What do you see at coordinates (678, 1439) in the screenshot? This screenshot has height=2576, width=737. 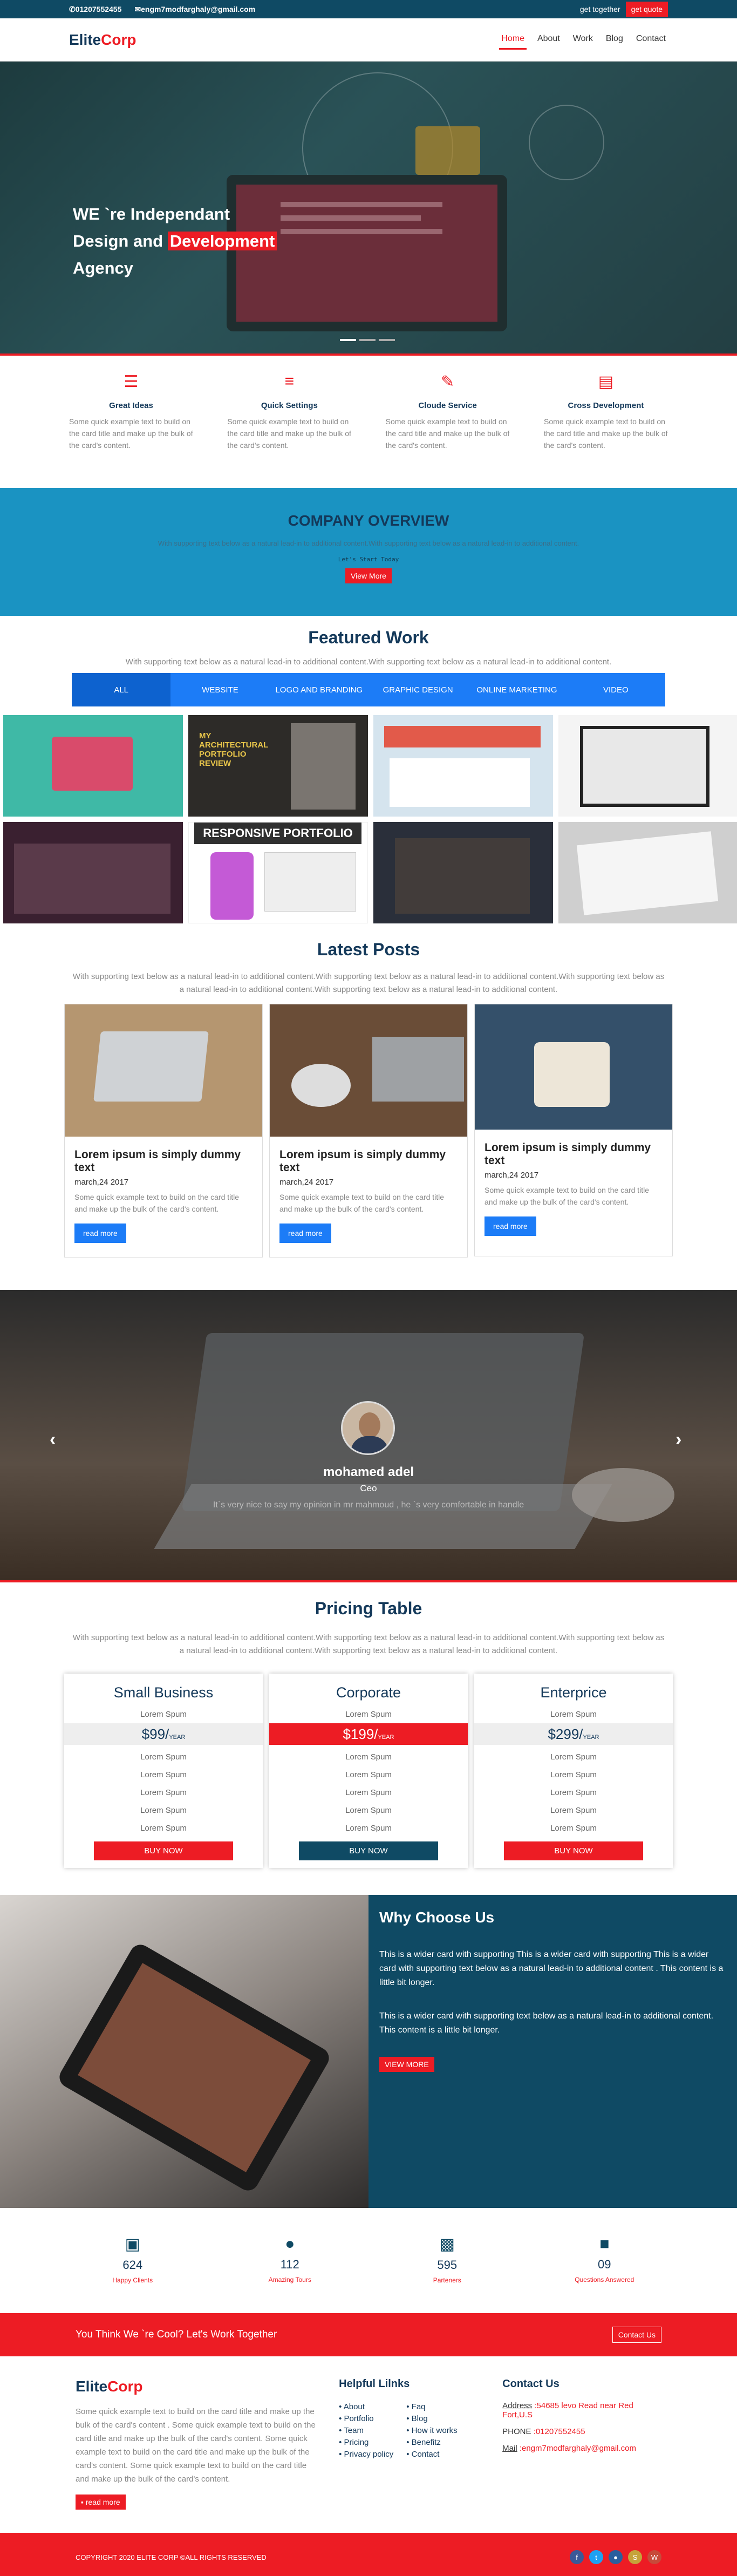 I see `chevron-right-icon: ›` at bounding box center [678, 1439].